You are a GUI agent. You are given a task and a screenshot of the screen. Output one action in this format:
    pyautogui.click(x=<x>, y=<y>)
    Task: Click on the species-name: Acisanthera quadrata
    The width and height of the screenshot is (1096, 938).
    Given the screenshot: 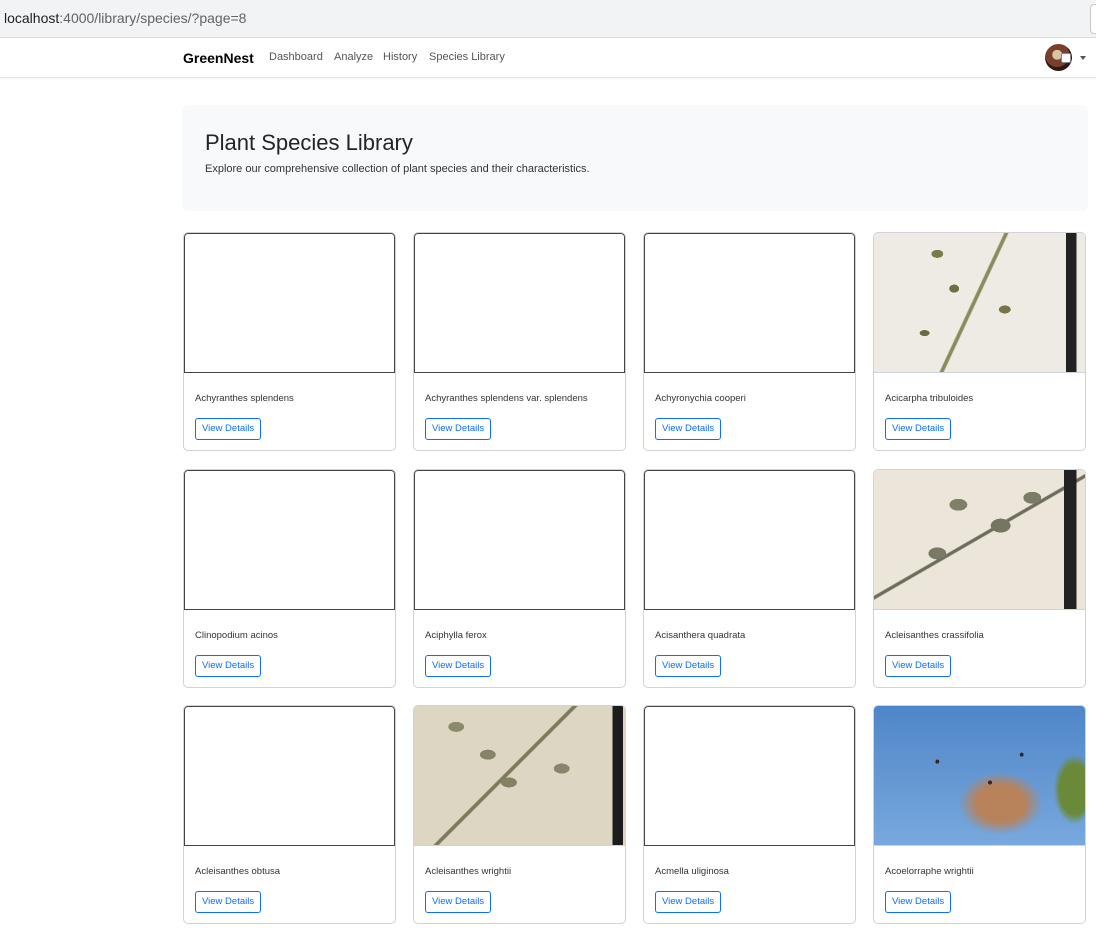 What is the action you would take?
    pyautogui.click(x=700, y=635)
    